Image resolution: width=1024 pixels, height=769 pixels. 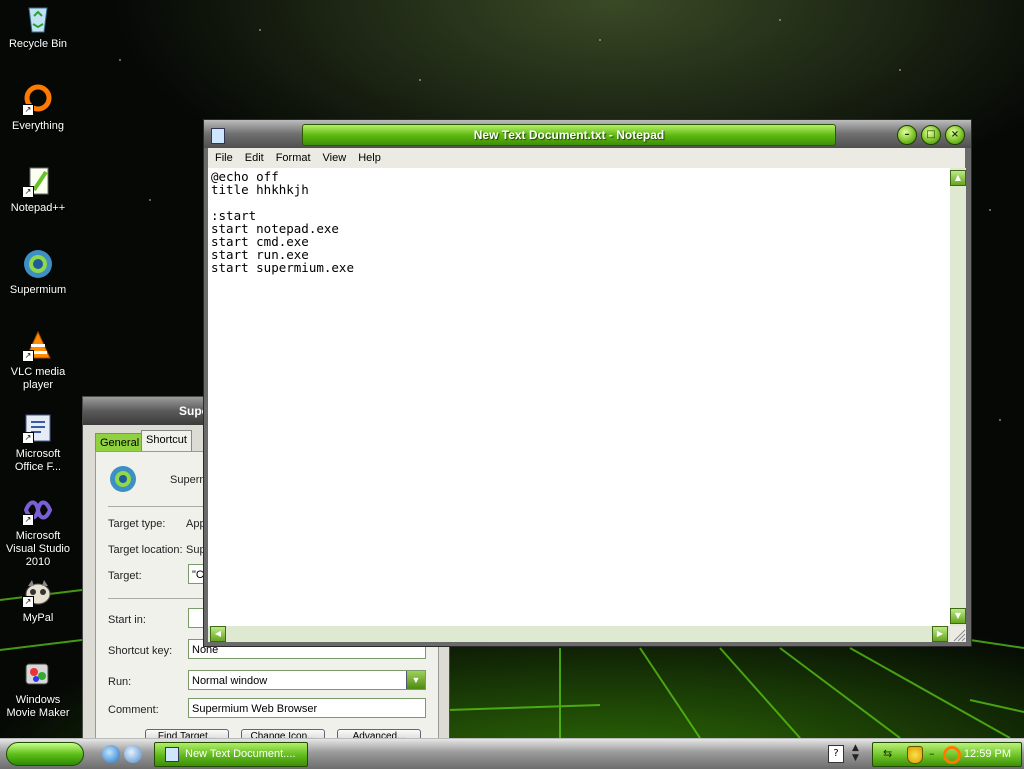 What do you see at coordinates (37, 549) in the screenshot?
I see `desktop-icon-label: Microsoft Visual Studio 2010` at bounding box center [37, 549].